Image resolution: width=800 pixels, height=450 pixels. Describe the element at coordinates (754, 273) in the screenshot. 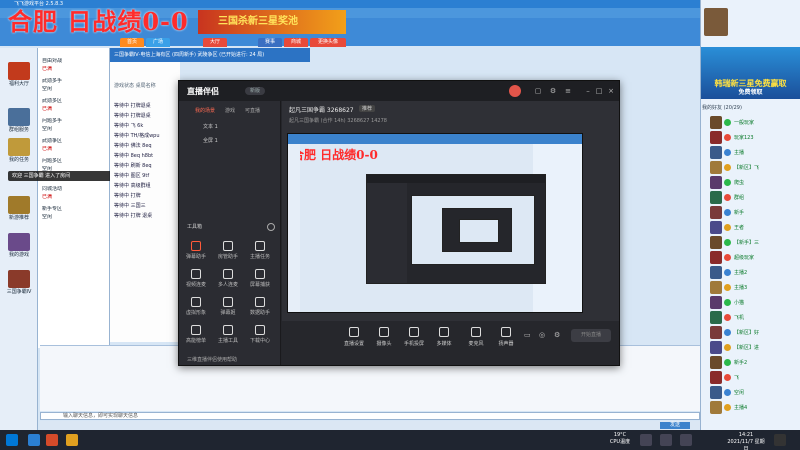

I see `player-row: 主播2` at that location.